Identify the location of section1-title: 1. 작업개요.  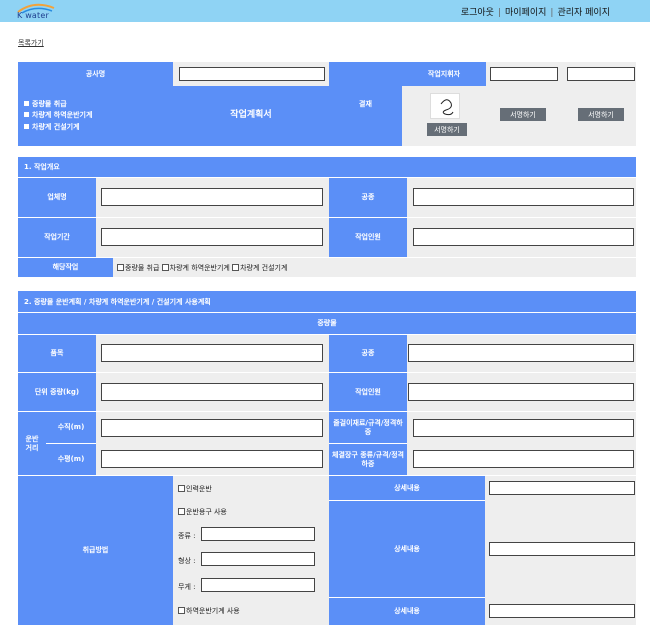
(327, 167).